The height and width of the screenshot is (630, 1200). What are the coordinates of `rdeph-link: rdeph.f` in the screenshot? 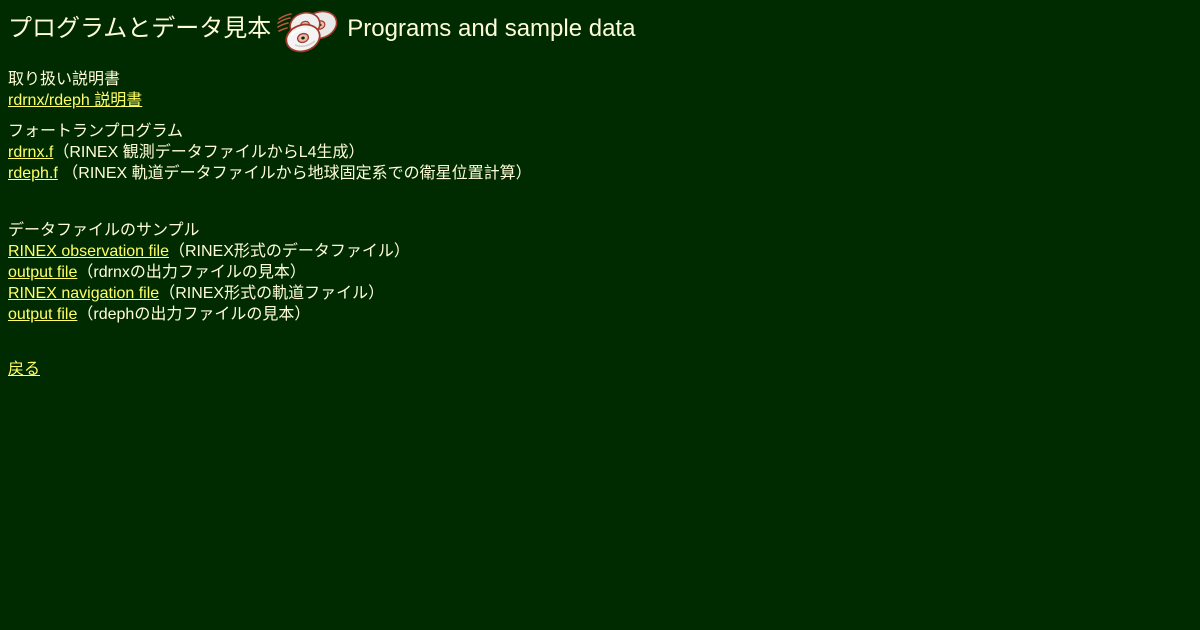 It's located at (33, 173).